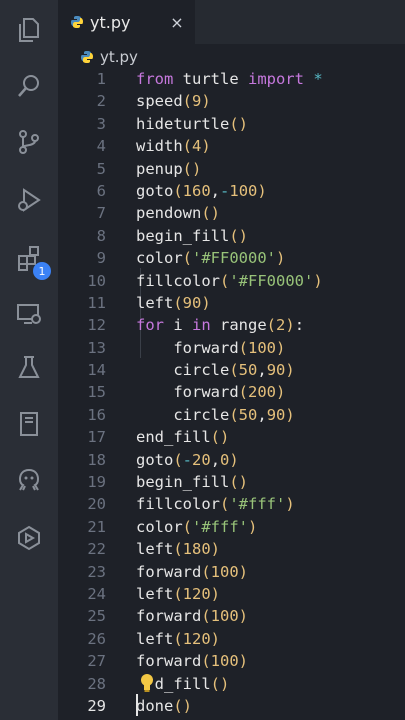  I want to click on extensions-icon: 1, so click(30, 259).